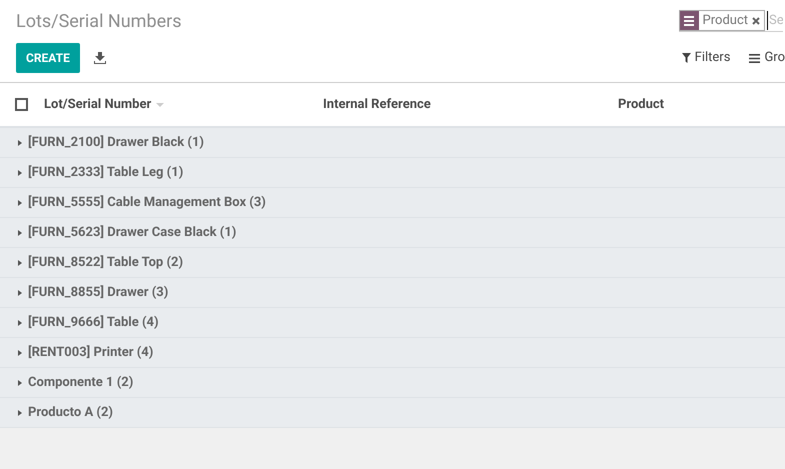  I want to click on close-icon, so click(756, 20).